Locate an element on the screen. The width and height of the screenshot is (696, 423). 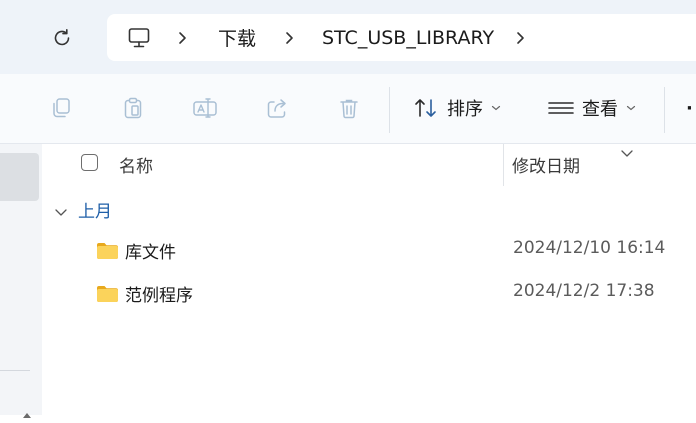
caret-icon is located at coordinates (27, 415).